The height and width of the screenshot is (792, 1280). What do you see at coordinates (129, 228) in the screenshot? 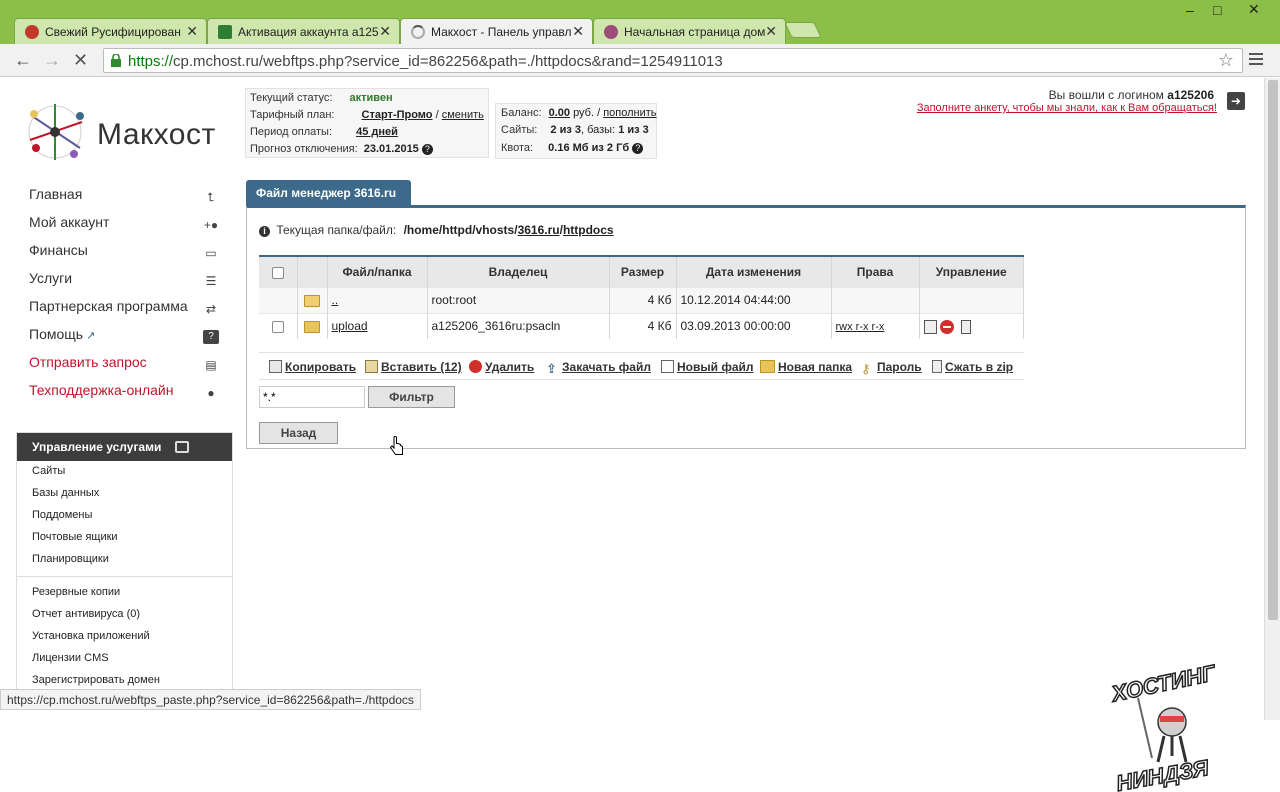
I see `nav-item-account: Мой аккаунт +●` at bounding box center [129, 228].